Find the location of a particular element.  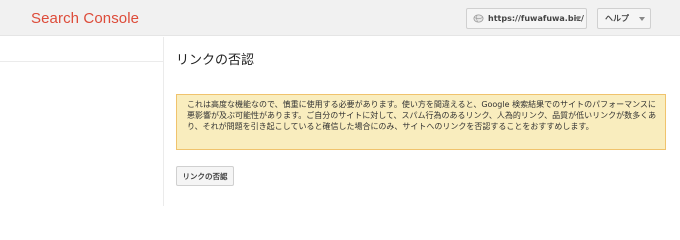

disavow-button-label: リンクの否認 is located at coordinates (205, 176).